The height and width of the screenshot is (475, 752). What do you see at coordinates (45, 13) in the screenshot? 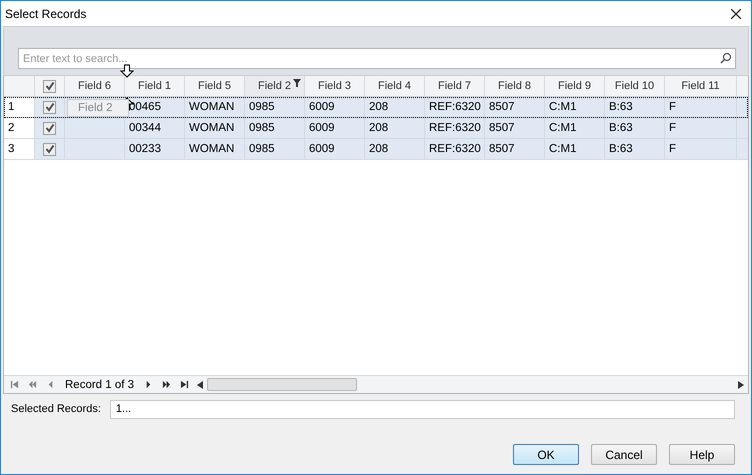
I see `window-title: Select Records` at bounding box center [45, 13].